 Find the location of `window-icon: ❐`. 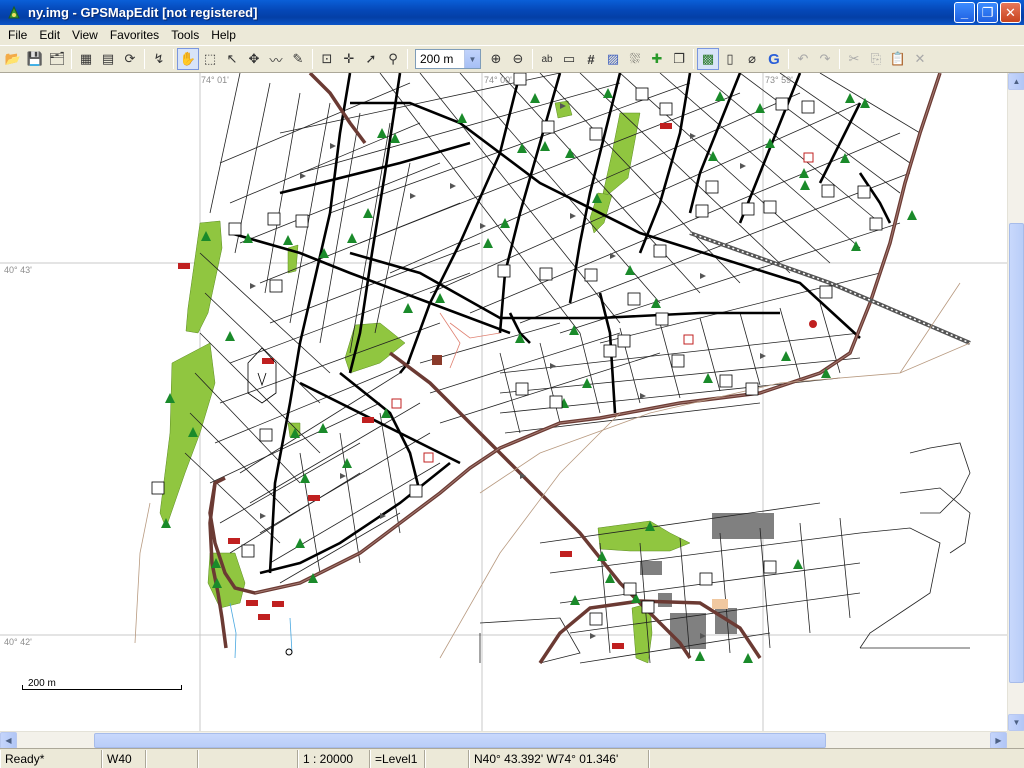

window-icon: ❐ is located at coordinates (679, 59).